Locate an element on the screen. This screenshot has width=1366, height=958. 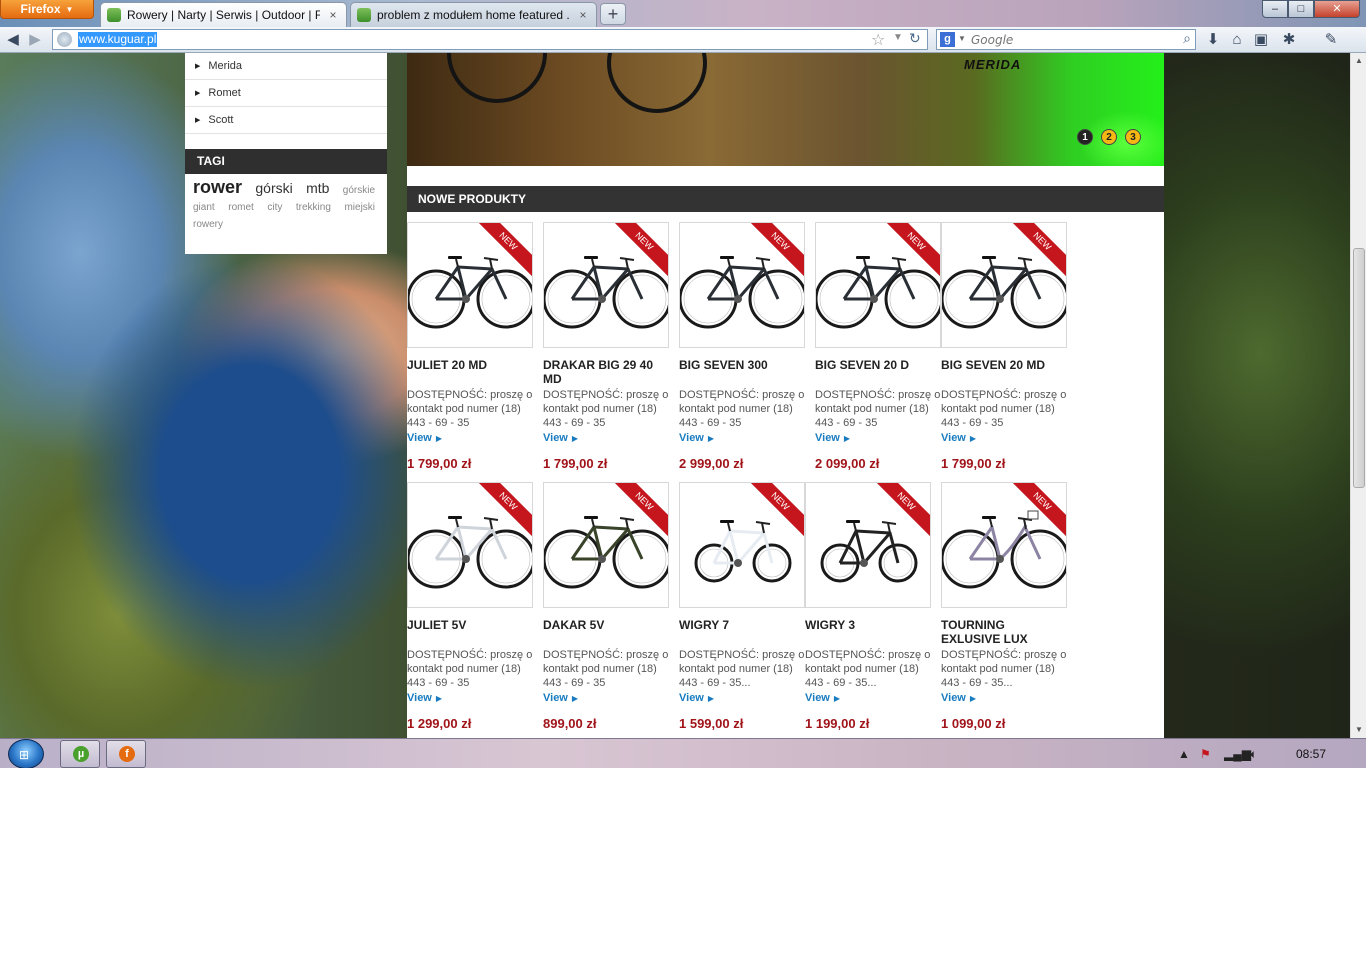
tab-problem-module: problem z modułem home featured ... × is located at coordinates (473, 14).